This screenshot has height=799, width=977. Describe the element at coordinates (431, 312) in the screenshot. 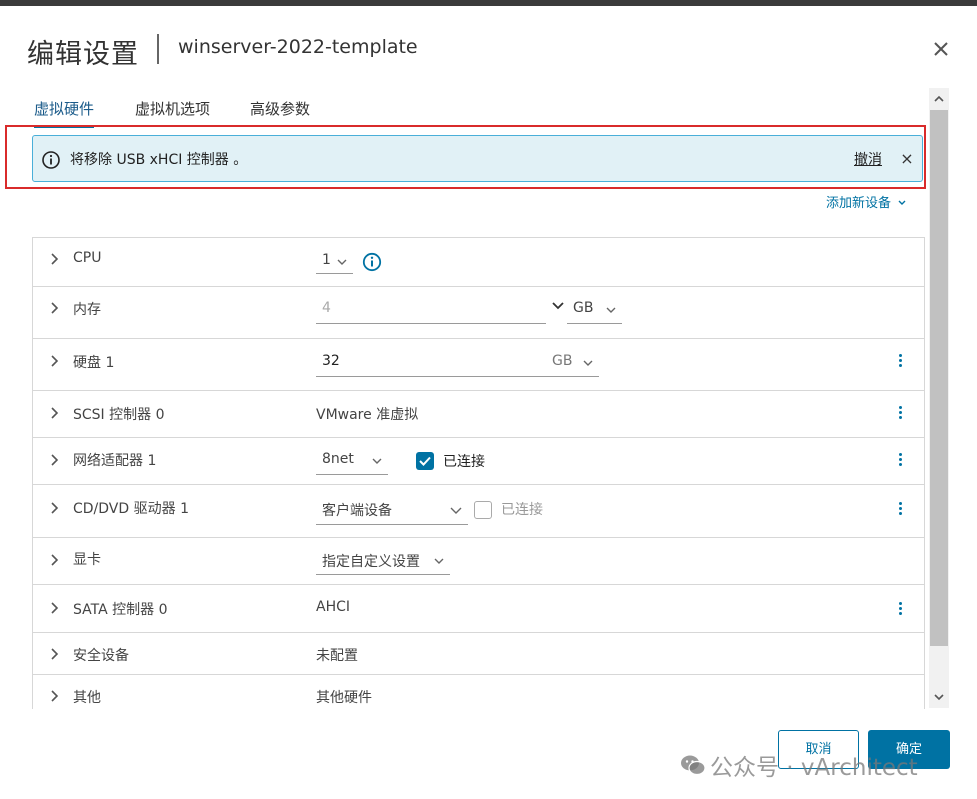

I see `memory-size-input: 4` at that location.